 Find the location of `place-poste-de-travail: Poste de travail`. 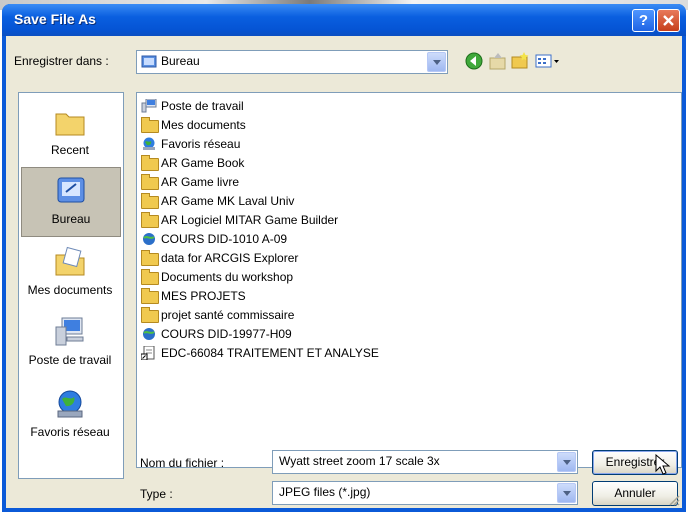

place-poste-de-travail: Poste de travail is located at coordinates (70, 343).